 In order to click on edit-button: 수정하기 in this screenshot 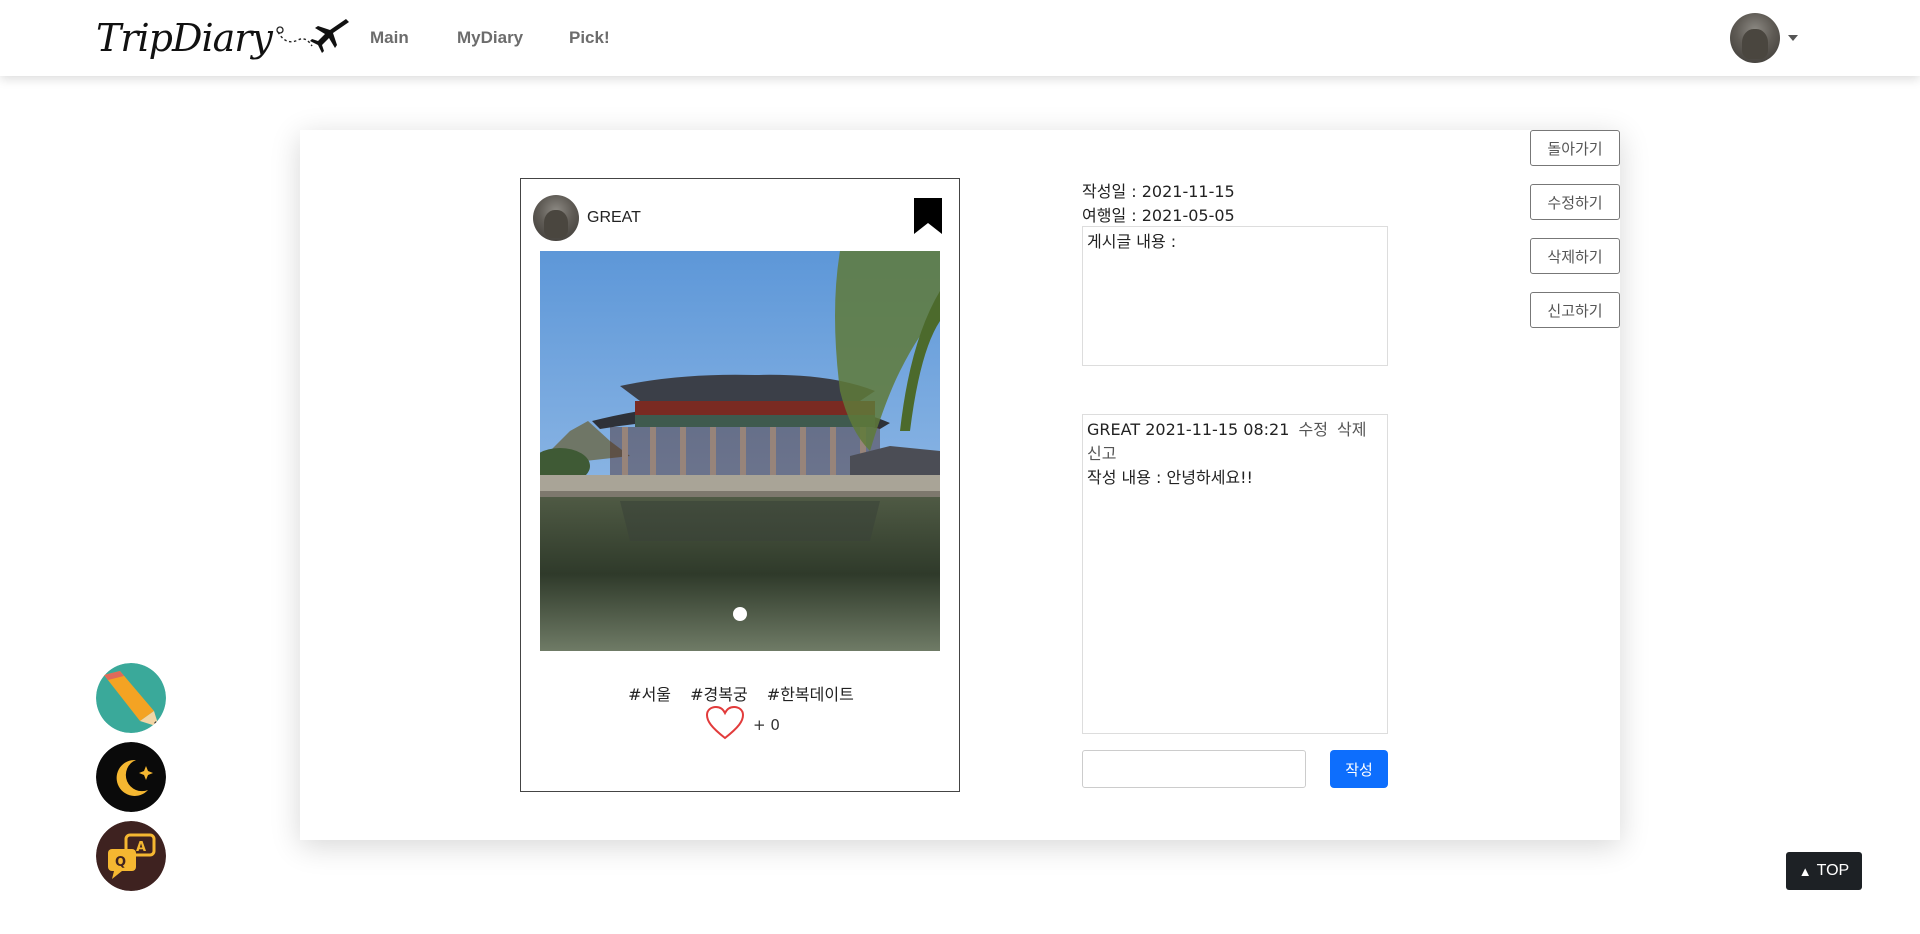, I will do `click(1575, 202)`.